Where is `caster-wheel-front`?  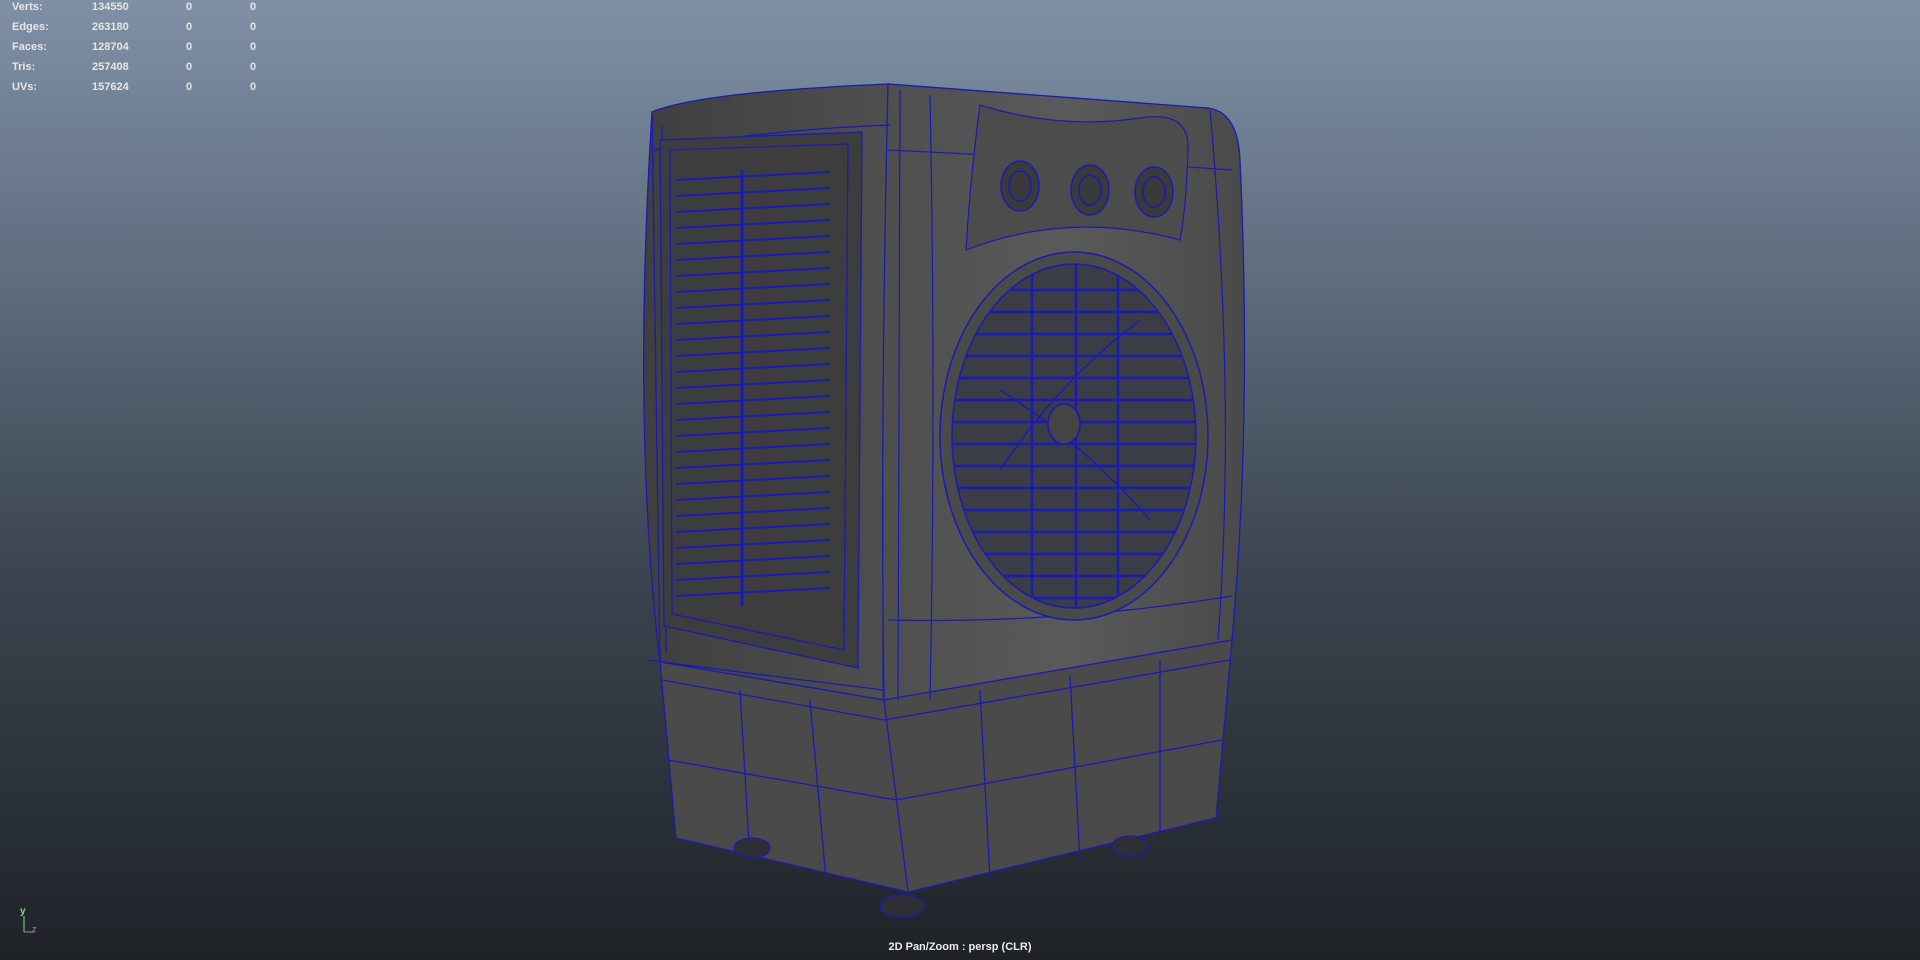 caster-wheel-front is located at coordinates (902, 906).